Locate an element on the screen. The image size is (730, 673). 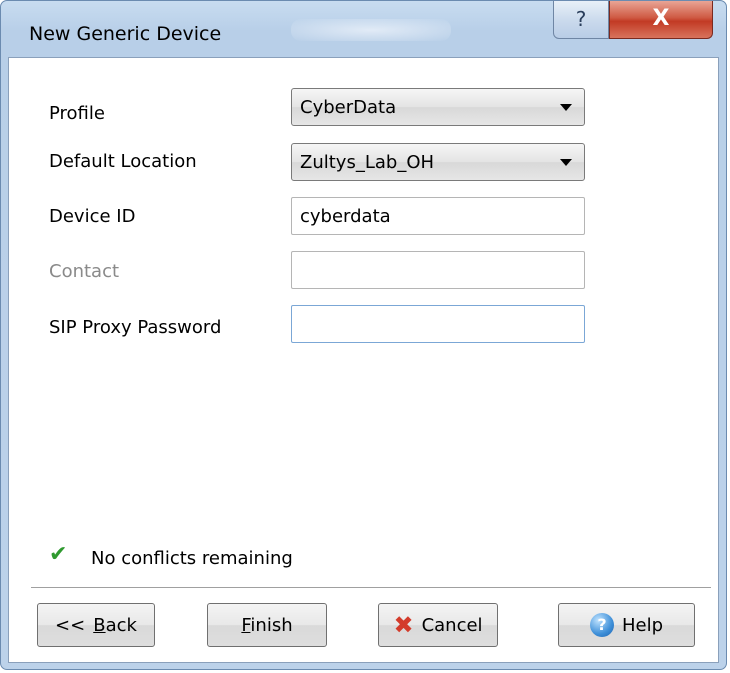
contact-field is located at coordinates (438, 270).